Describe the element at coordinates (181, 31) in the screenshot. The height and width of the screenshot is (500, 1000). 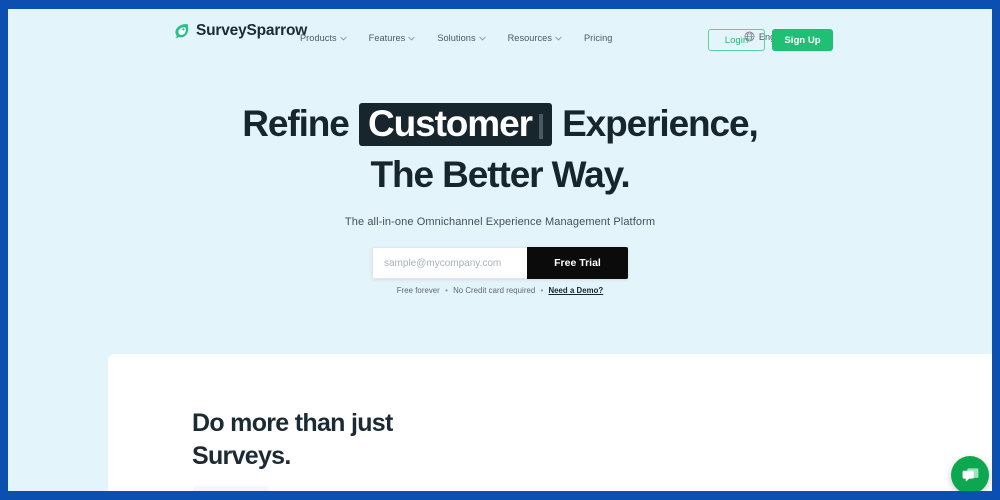
I see `sparrow-leaf-logo-icon` at that location.